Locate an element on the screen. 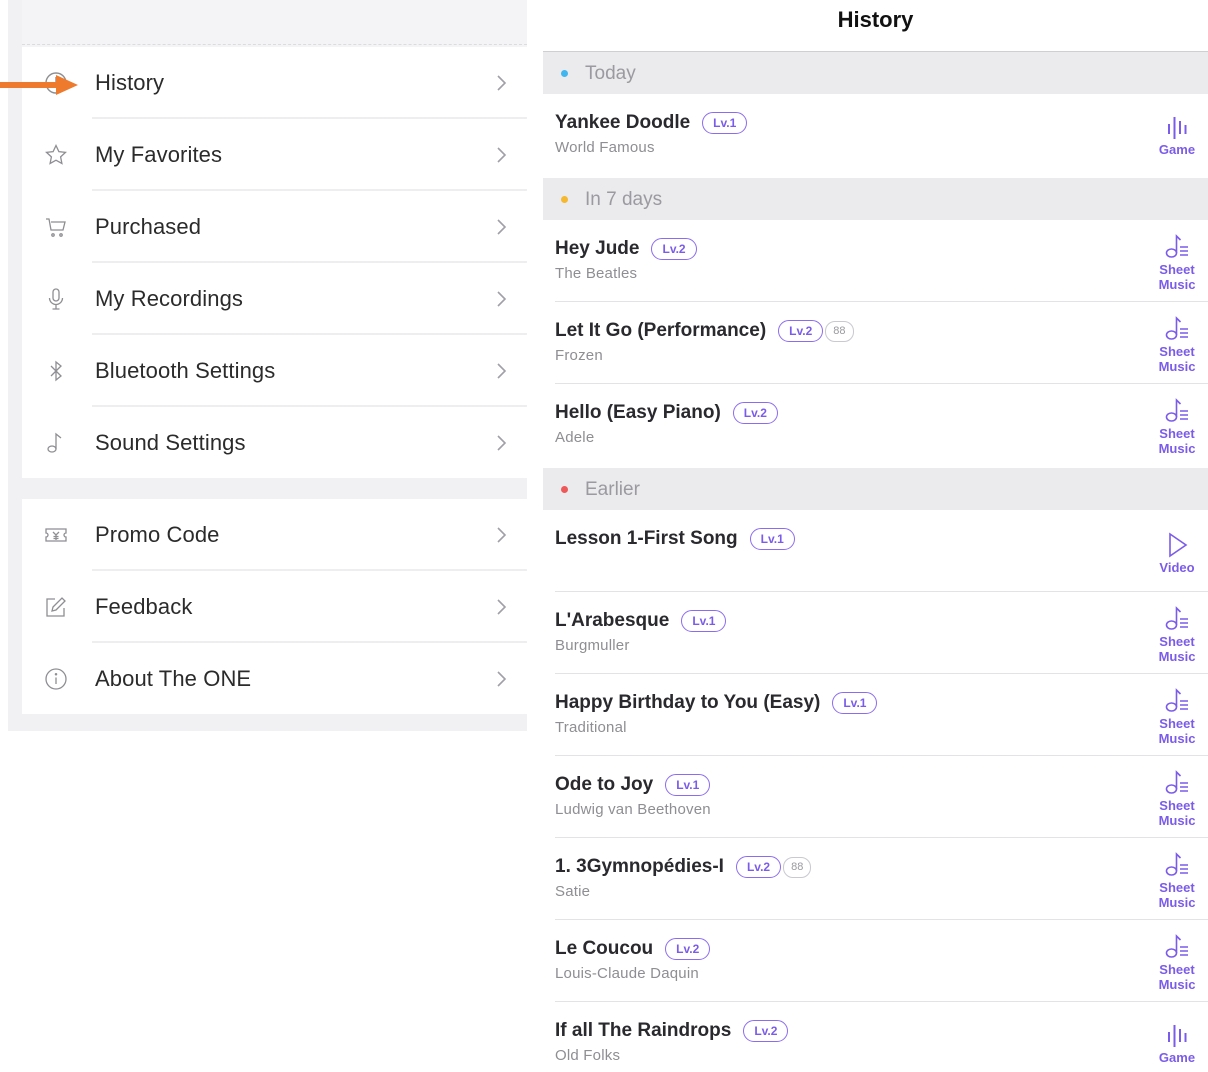 The width and height of the screenshot is (1208, 1072). song-row: Hey Jude Lv.2 The Beatles Sheet Music is located at coordinates (875, 261).